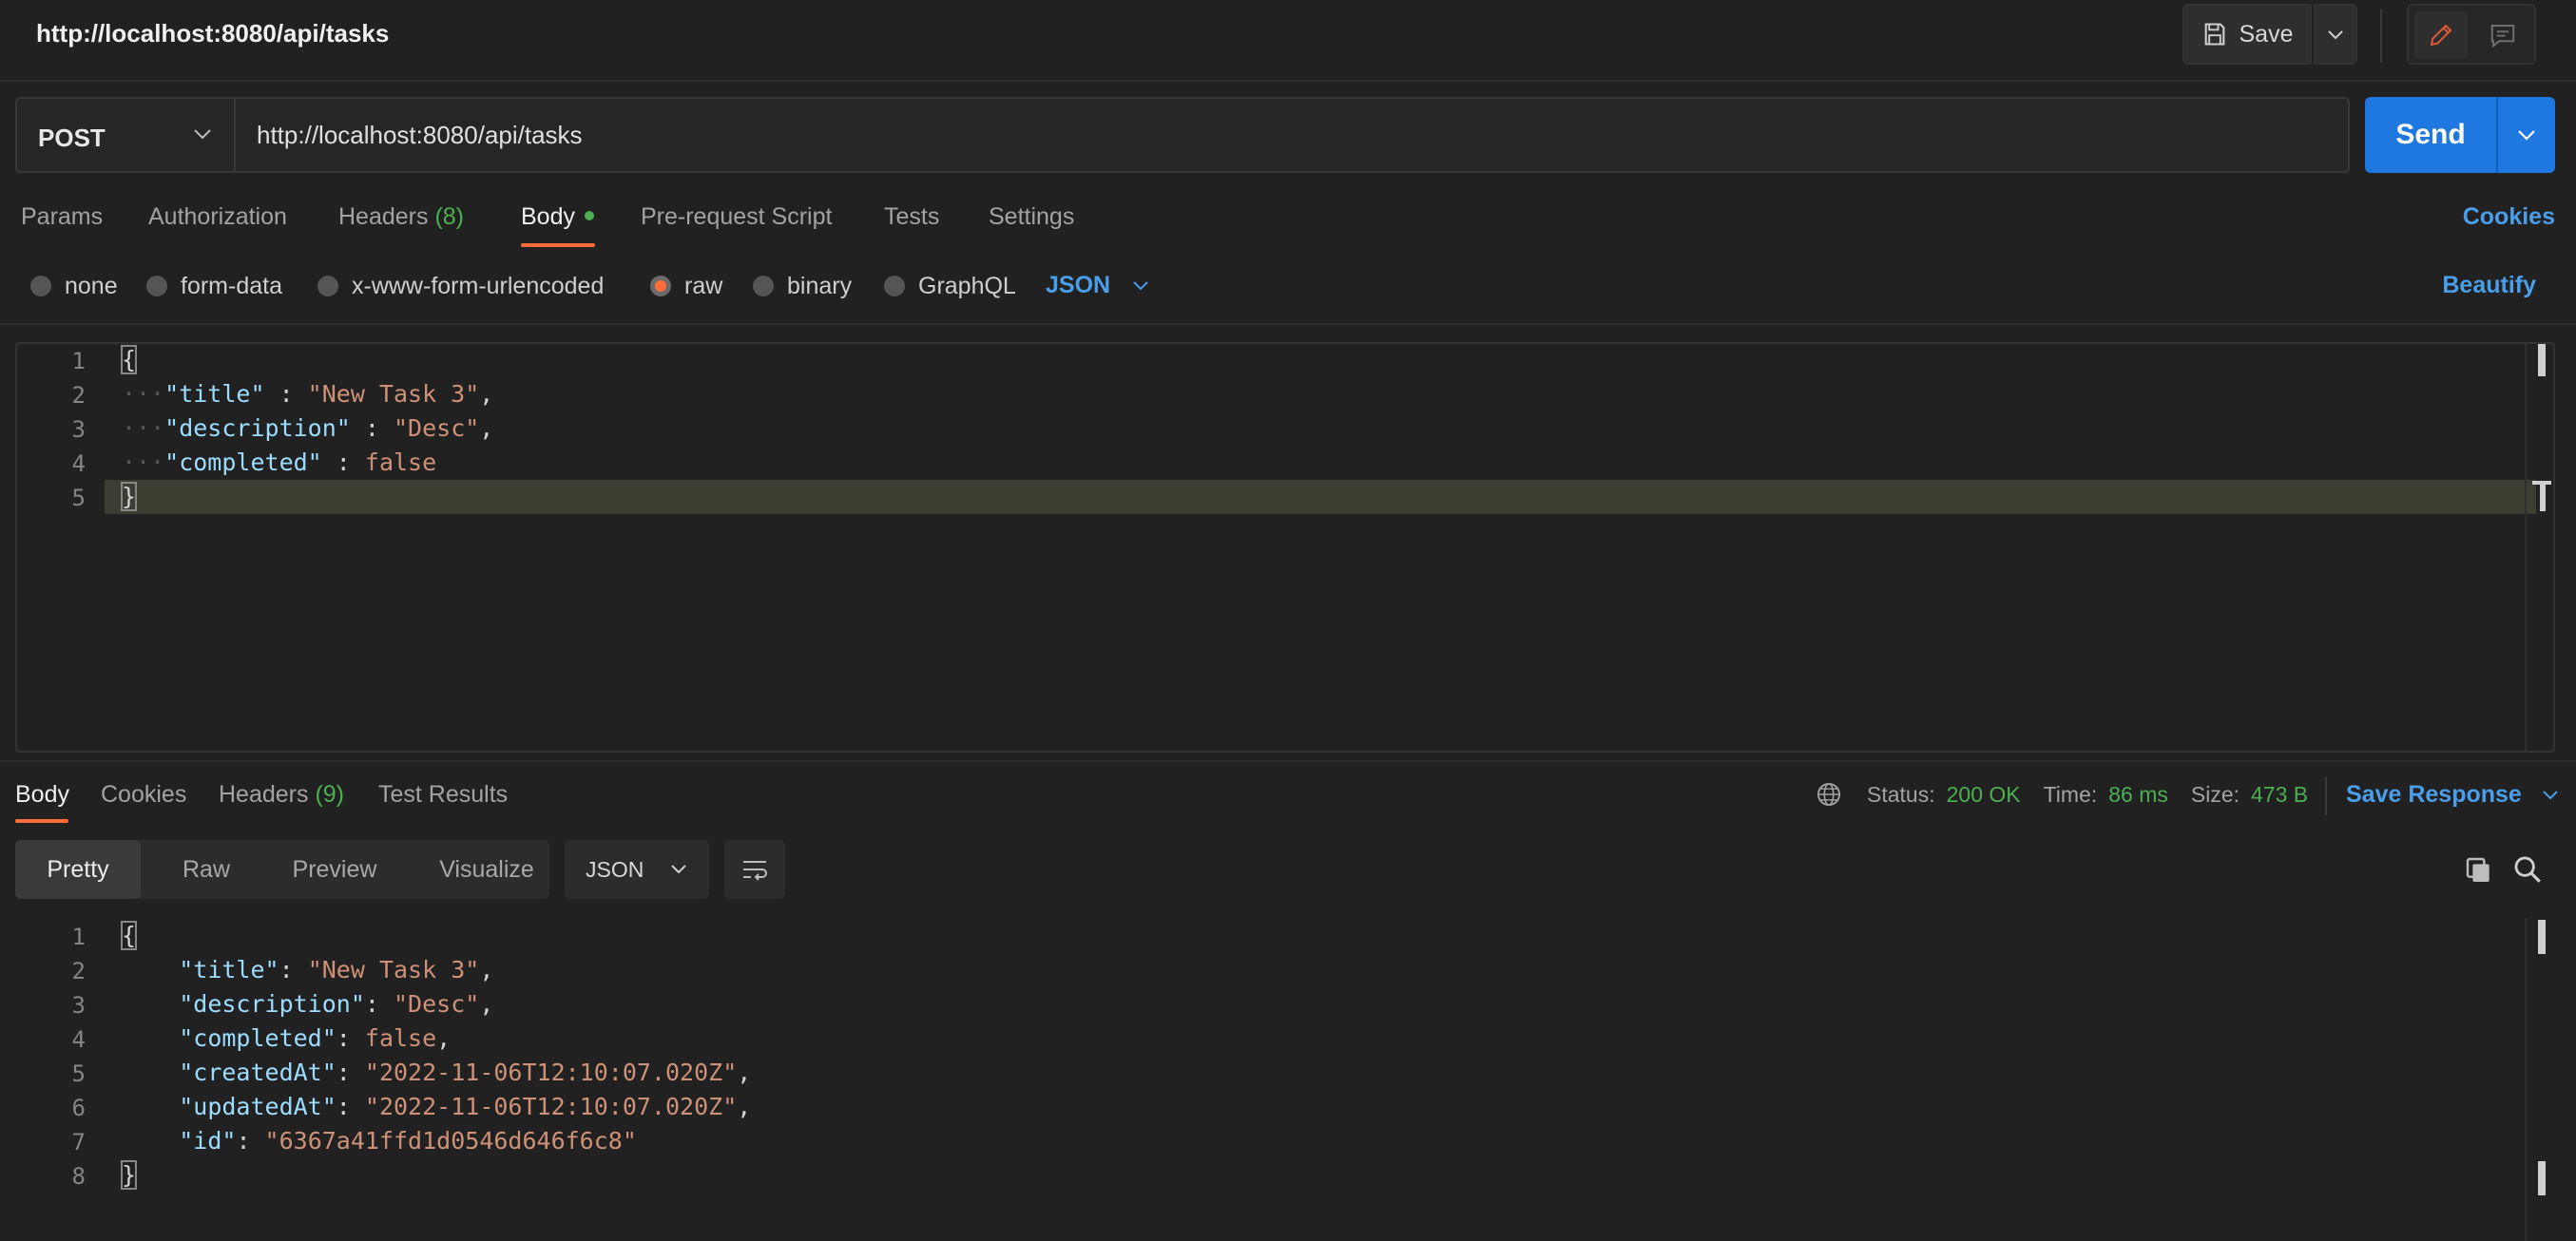  What do you see at coordinates (144, 795) in the screenshot?
I see `response-tab-cookies: Cookies` at bounding box center [144, 795].